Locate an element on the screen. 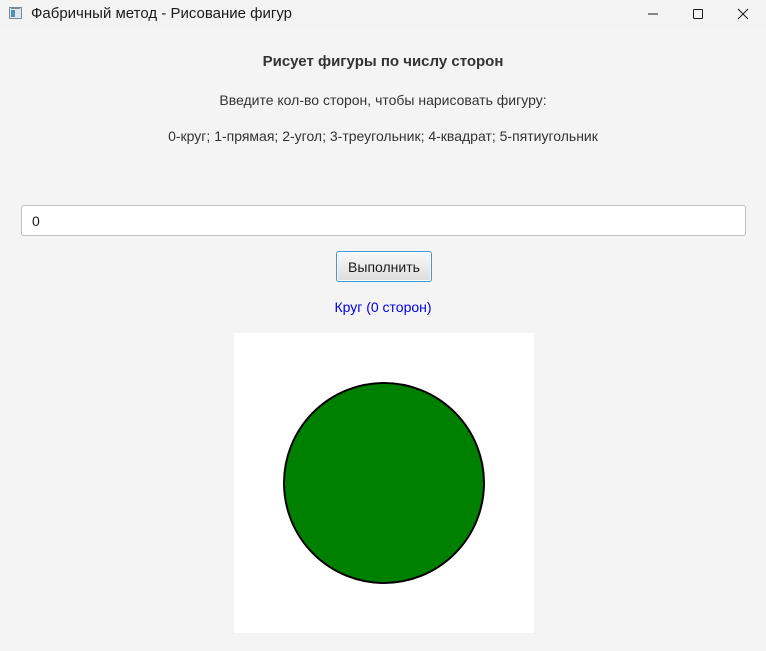  app-icon is located at coordinates (15, 13).